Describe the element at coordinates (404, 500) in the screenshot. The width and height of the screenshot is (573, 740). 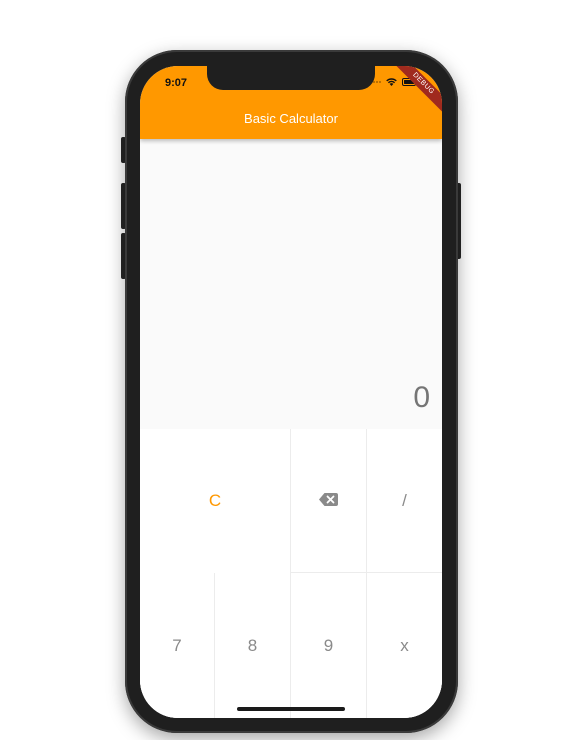
I see `divide-button: /` at that location.